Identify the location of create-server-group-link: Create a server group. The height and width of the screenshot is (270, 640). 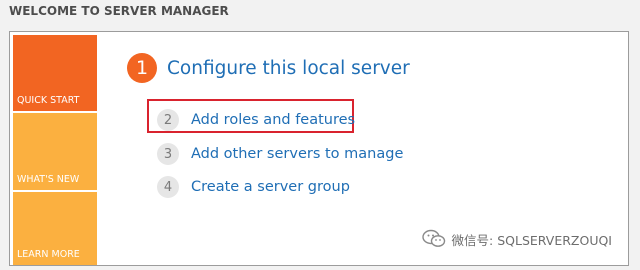
(270, 187).